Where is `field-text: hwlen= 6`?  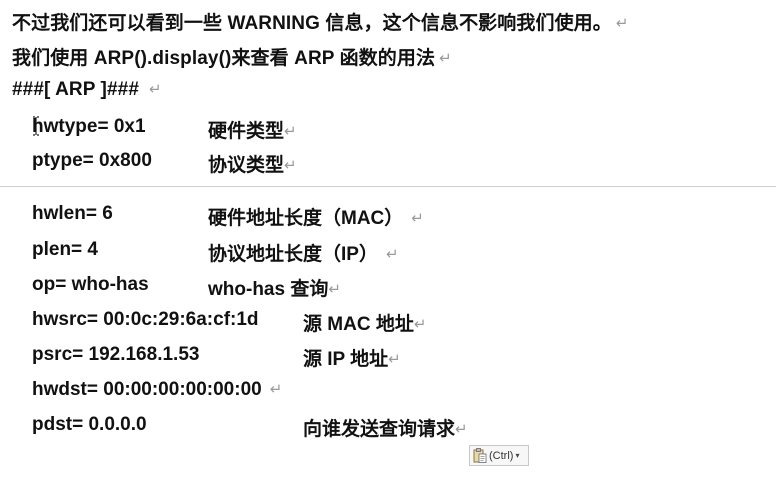 field-text: hwlen= 6 is located at coordinates (72, 213).